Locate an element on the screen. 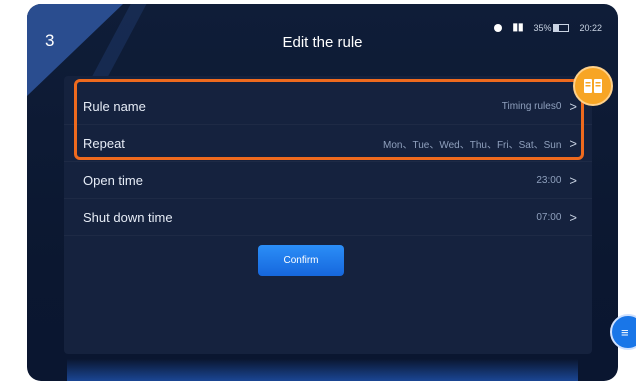 The width and height of the screenshot is (636, 383). manual-book-icon is located at coordinates (593, 86).